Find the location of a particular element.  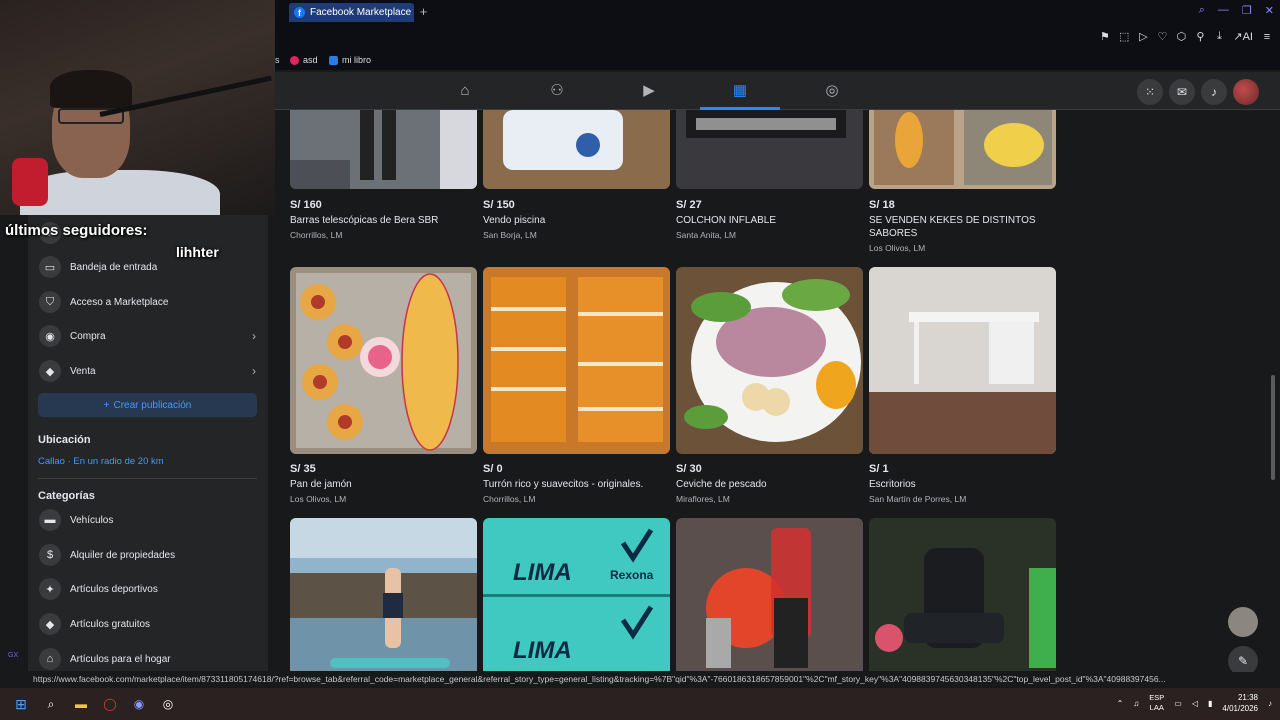

tab-facebook-marketplace: f Facebook Marketplace | F is located at coordinates (351, 12).